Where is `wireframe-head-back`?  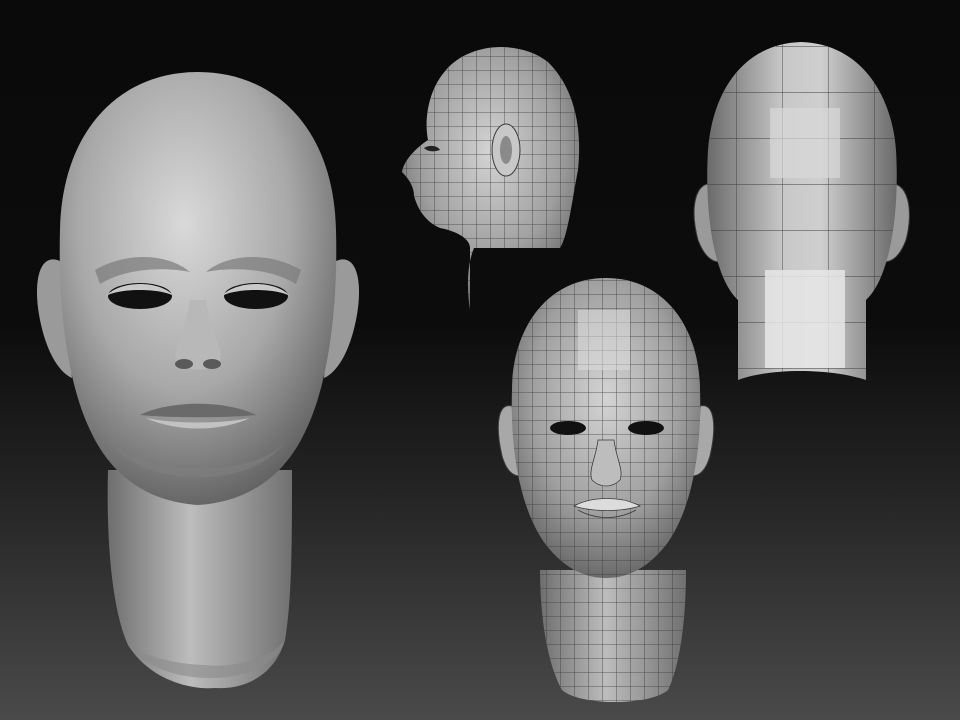
wireframe-head-back is located at coordinates (801, 211).